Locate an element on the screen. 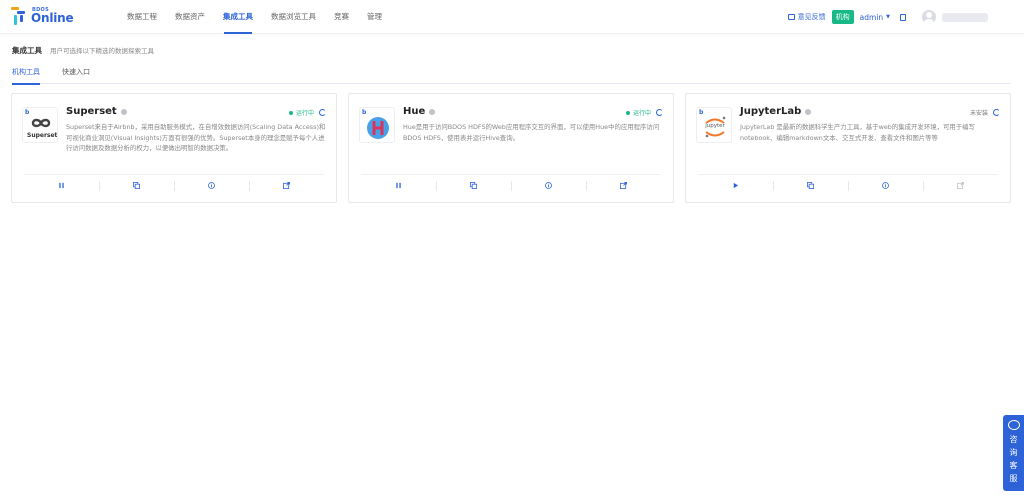 The image size is (1024, 500). card-title-text: JupyterLab is located at coordinates (771, 111).